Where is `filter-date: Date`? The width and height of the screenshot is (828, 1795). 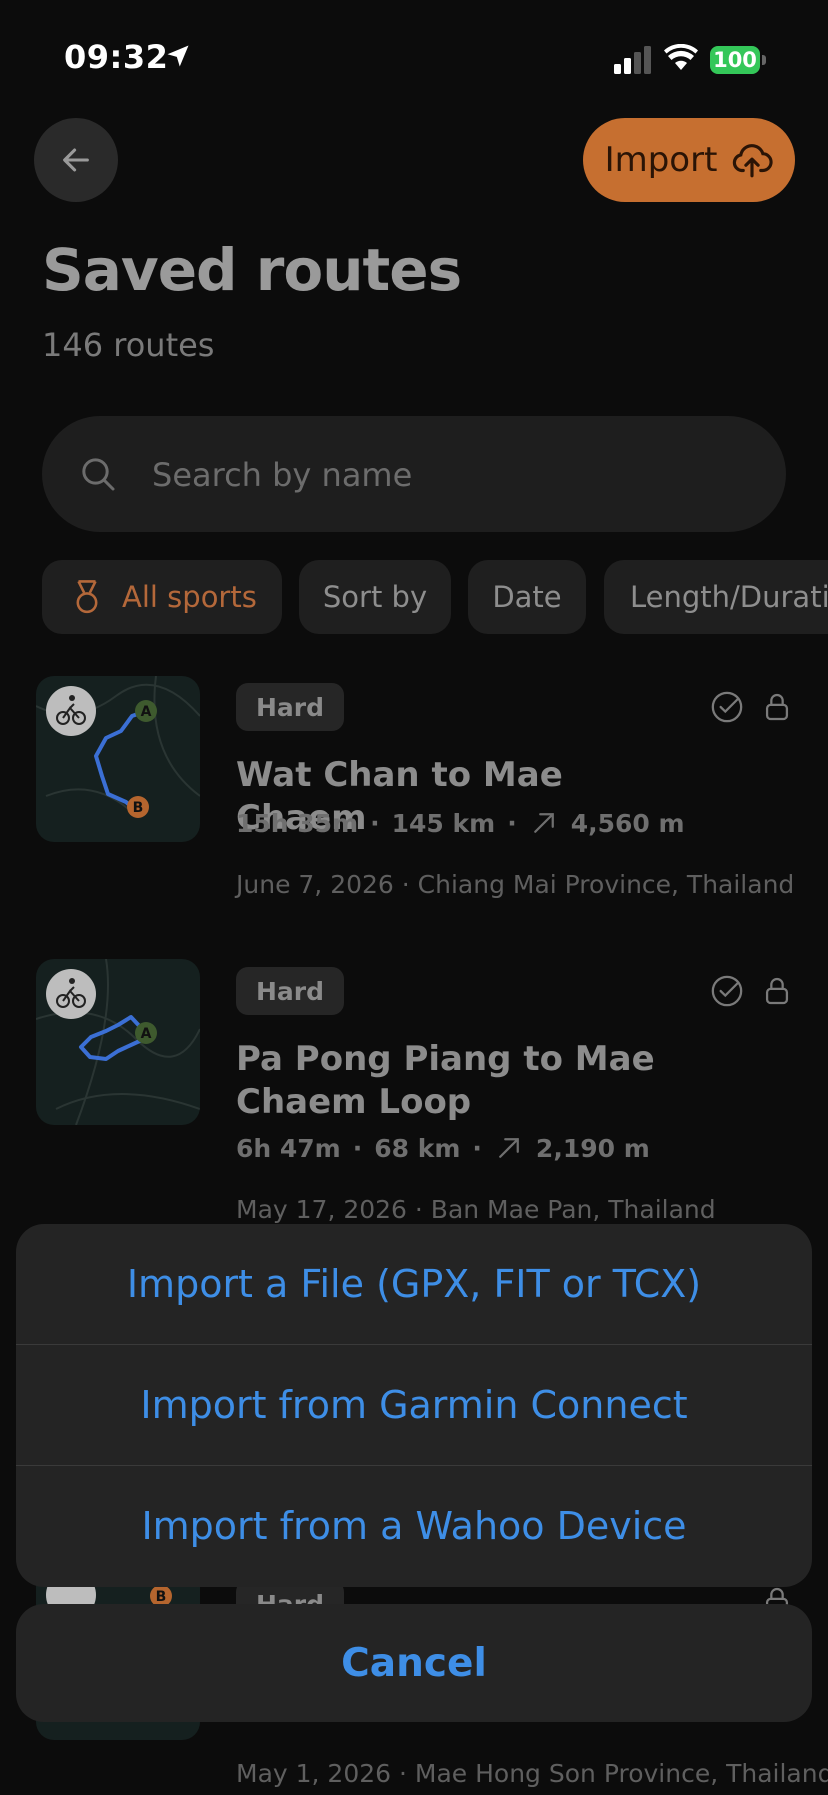 filter-date: Date is located at coordinates (527, 597).